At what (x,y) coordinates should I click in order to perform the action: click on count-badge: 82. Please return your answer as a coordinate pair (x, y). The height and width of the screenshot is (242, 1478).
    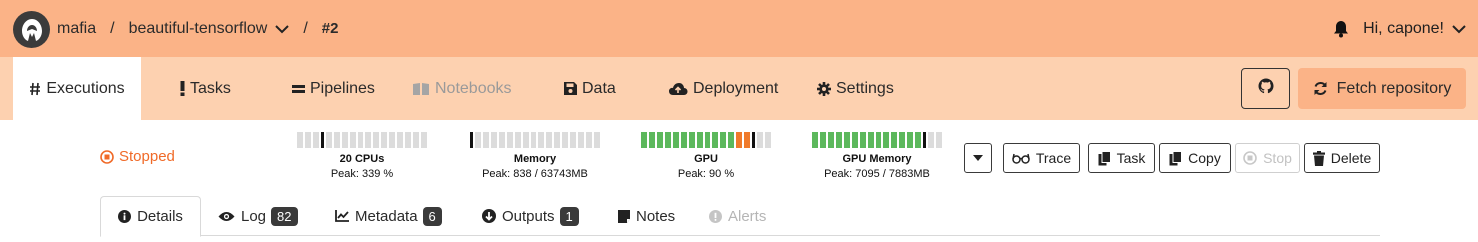
    Looking at the image, I should click on (284, 216).